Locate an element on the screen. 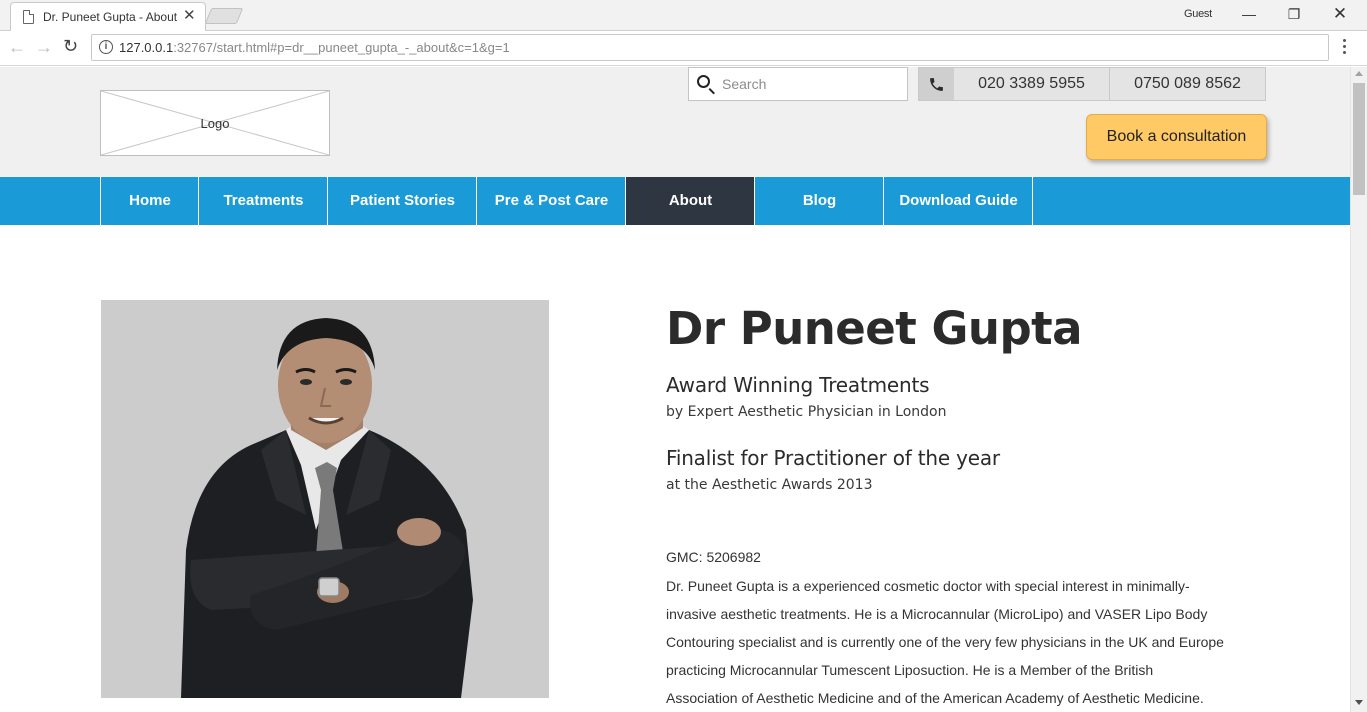  nav-item-treatments: Treatments is located at coordinates (263, 201).